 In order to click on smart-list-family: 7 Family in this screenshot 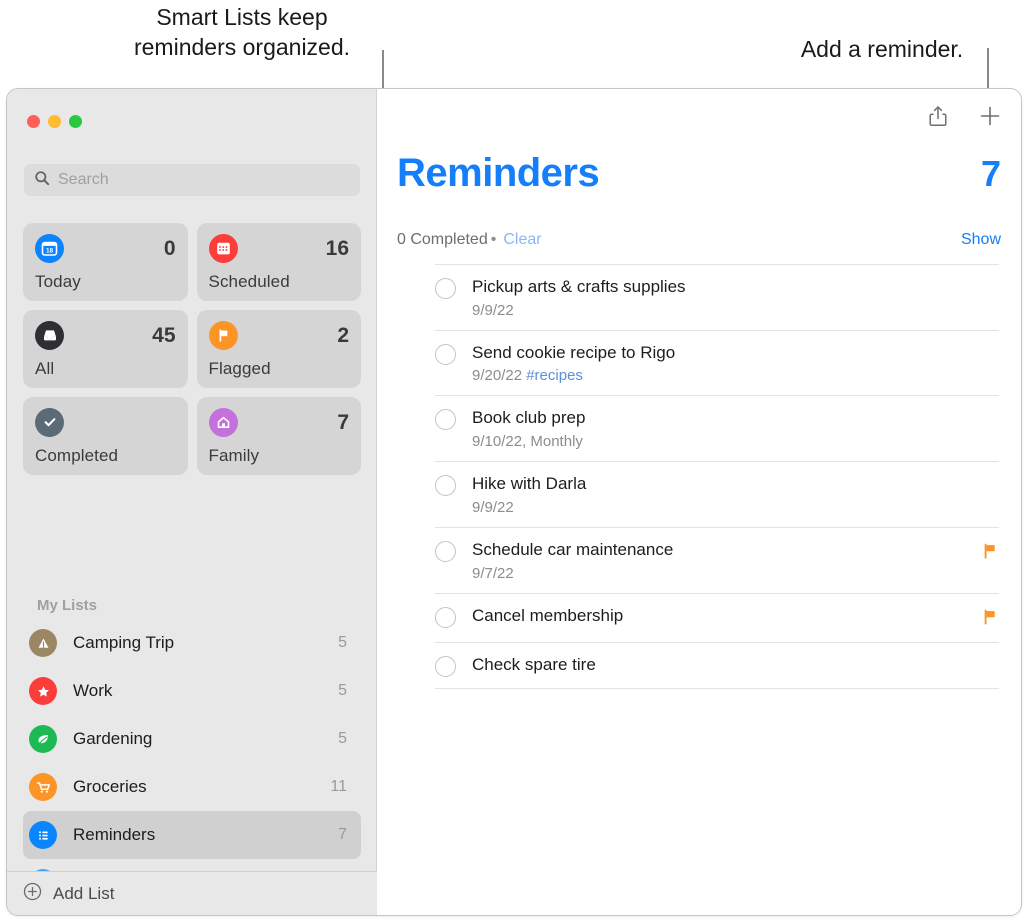, I will do `click(278, 436)`.